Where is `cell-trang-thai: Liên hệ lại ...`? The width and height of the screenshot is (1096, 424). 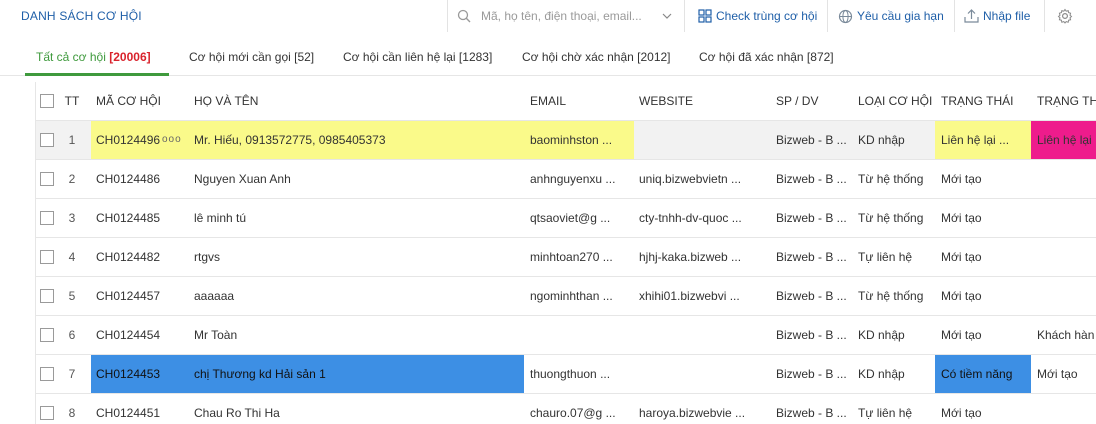
cell-trang-thai: Liên hệ lại ... is located at coordinates (983, 140).